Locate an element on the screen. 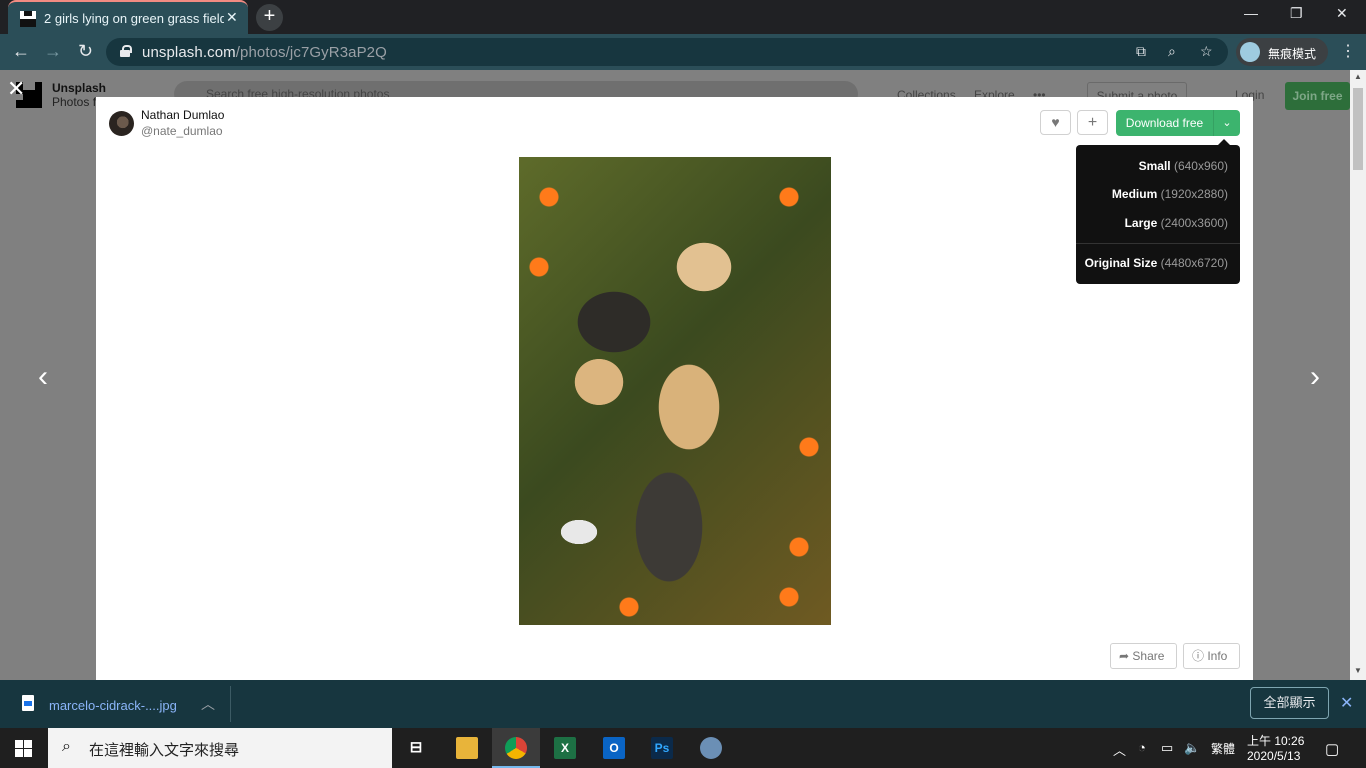  author-avatar is located at coordinates (121, 123).